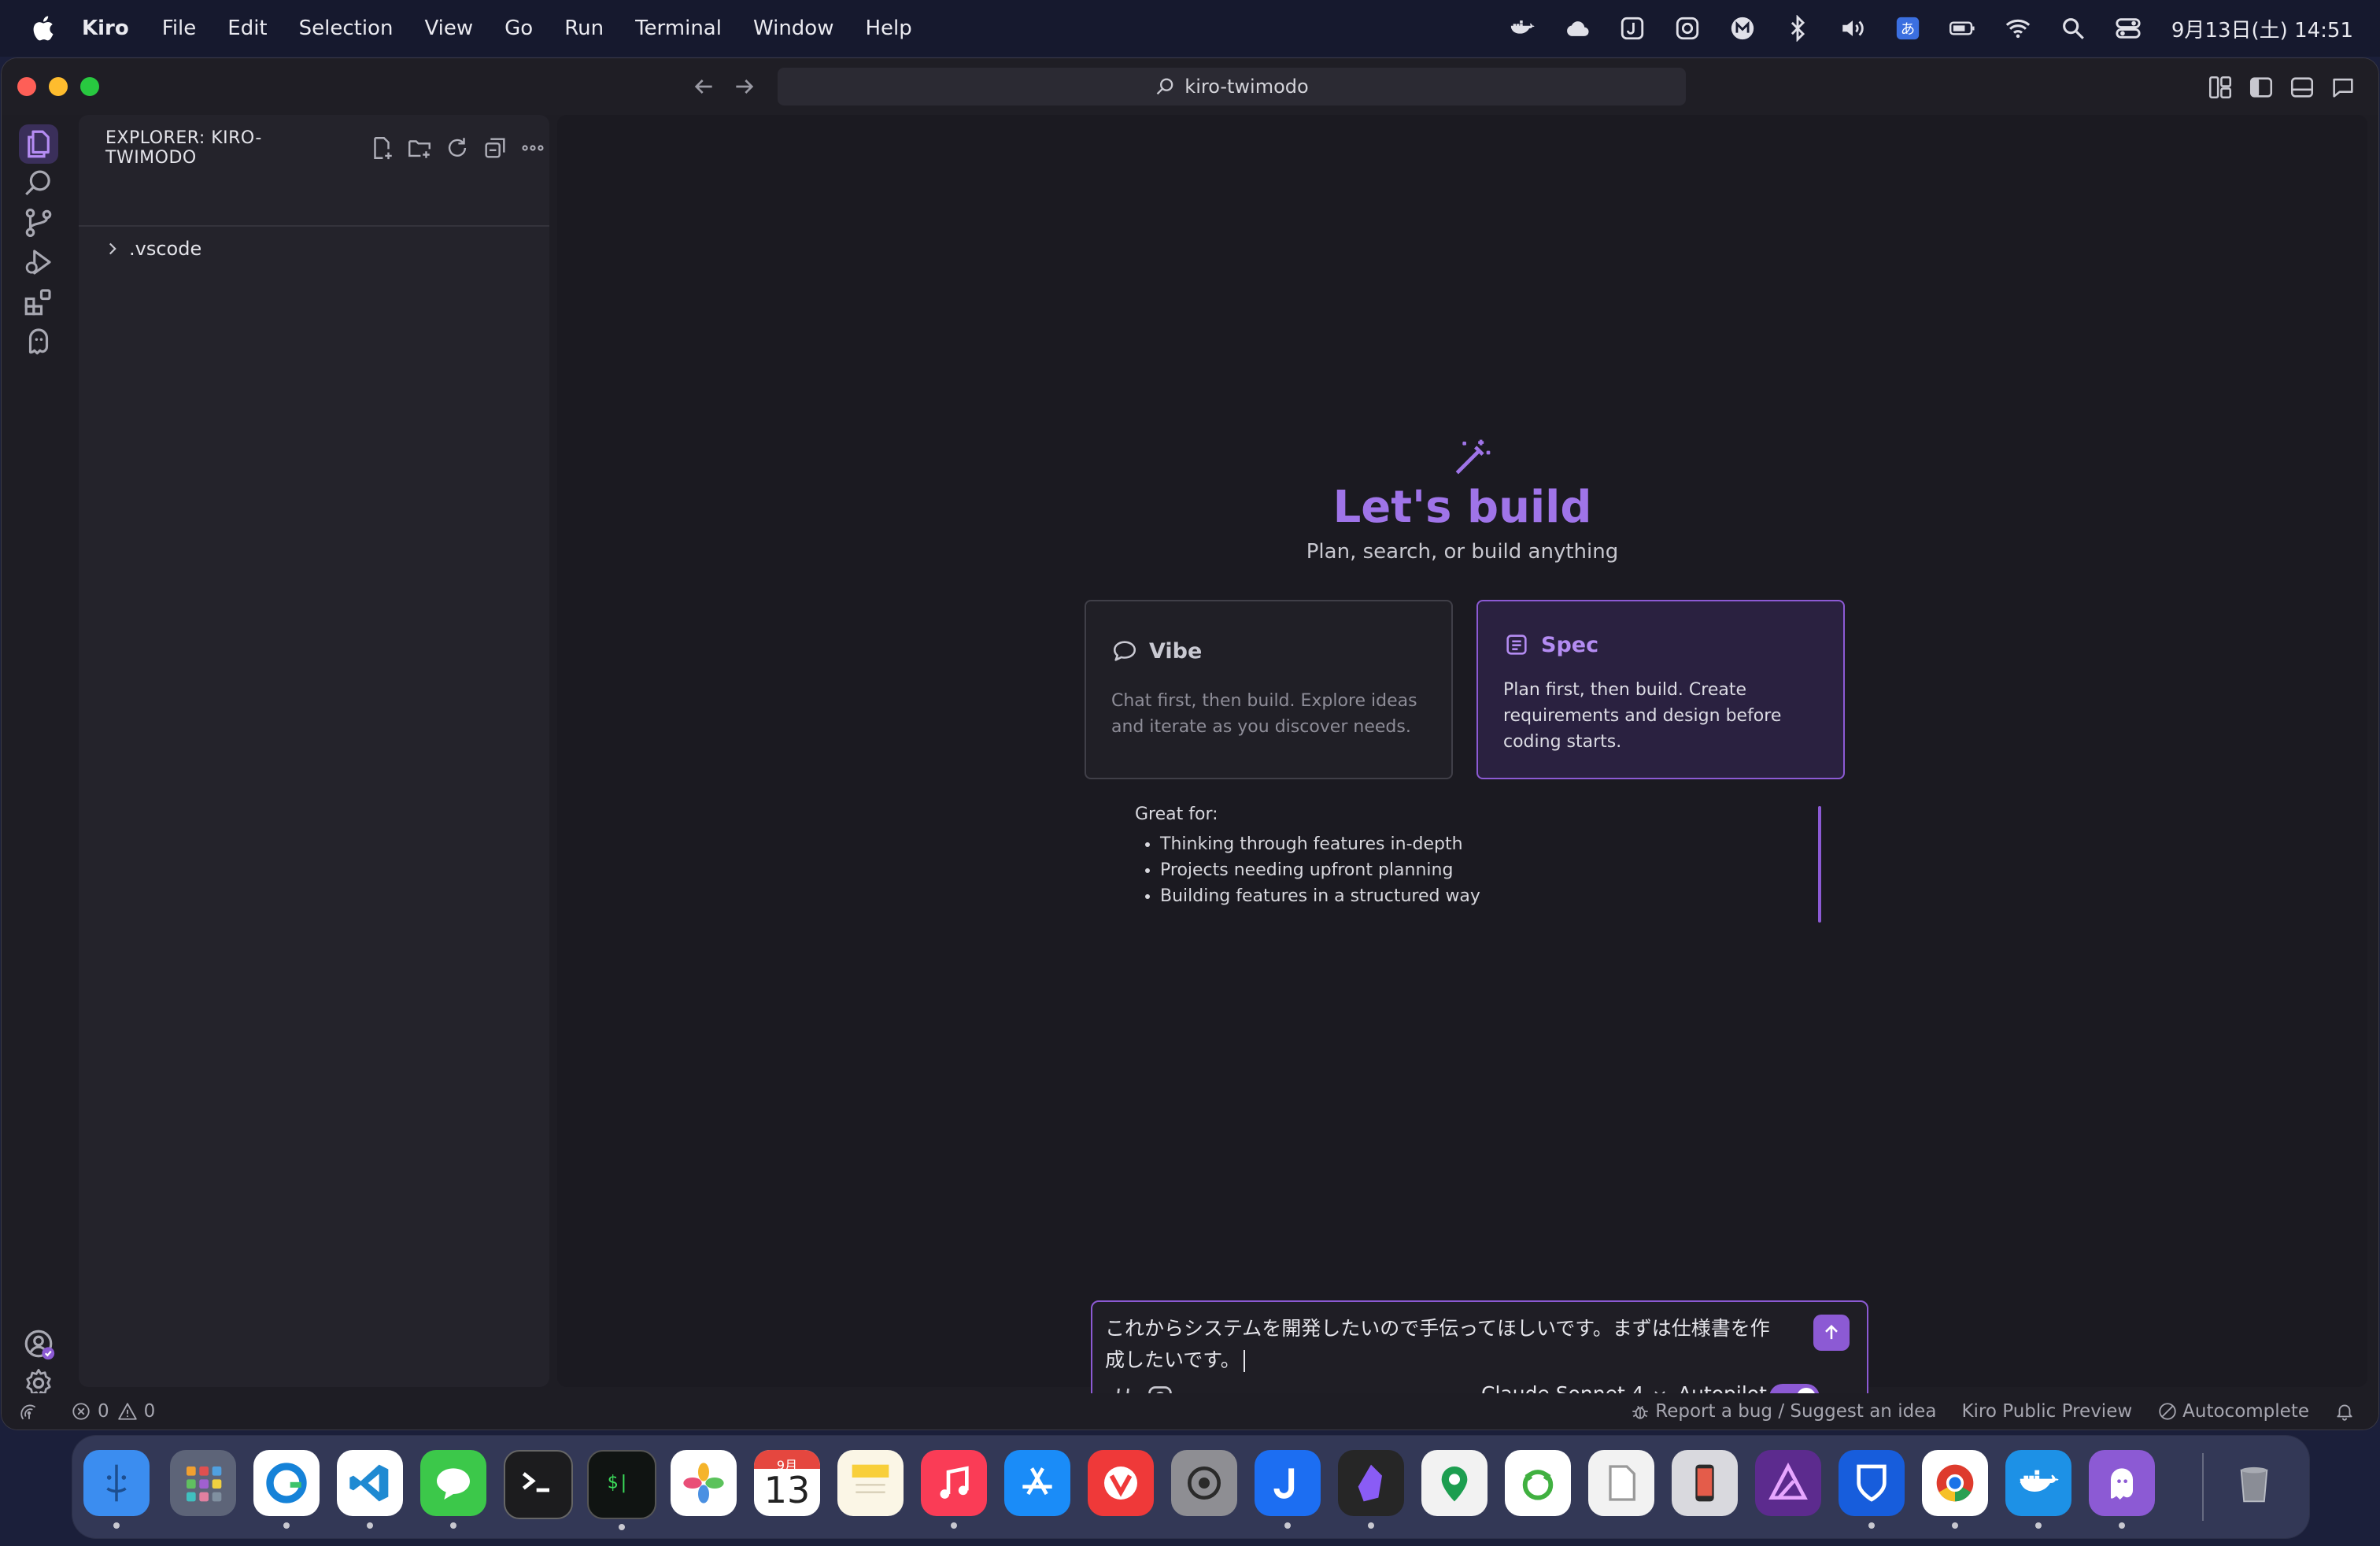 This screenshot has height=1546, width=2380. What do you see at coordinates (27, 86) in the screenshot?
I see `close-window-button` at bounding box center [27, 86].